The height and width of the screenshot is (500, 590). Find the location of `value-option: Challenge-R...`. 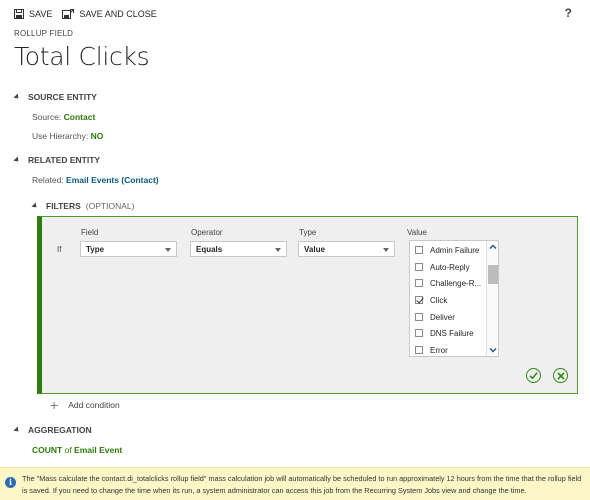

value-option: Challenge-R... is located at coordinates (448, 283).